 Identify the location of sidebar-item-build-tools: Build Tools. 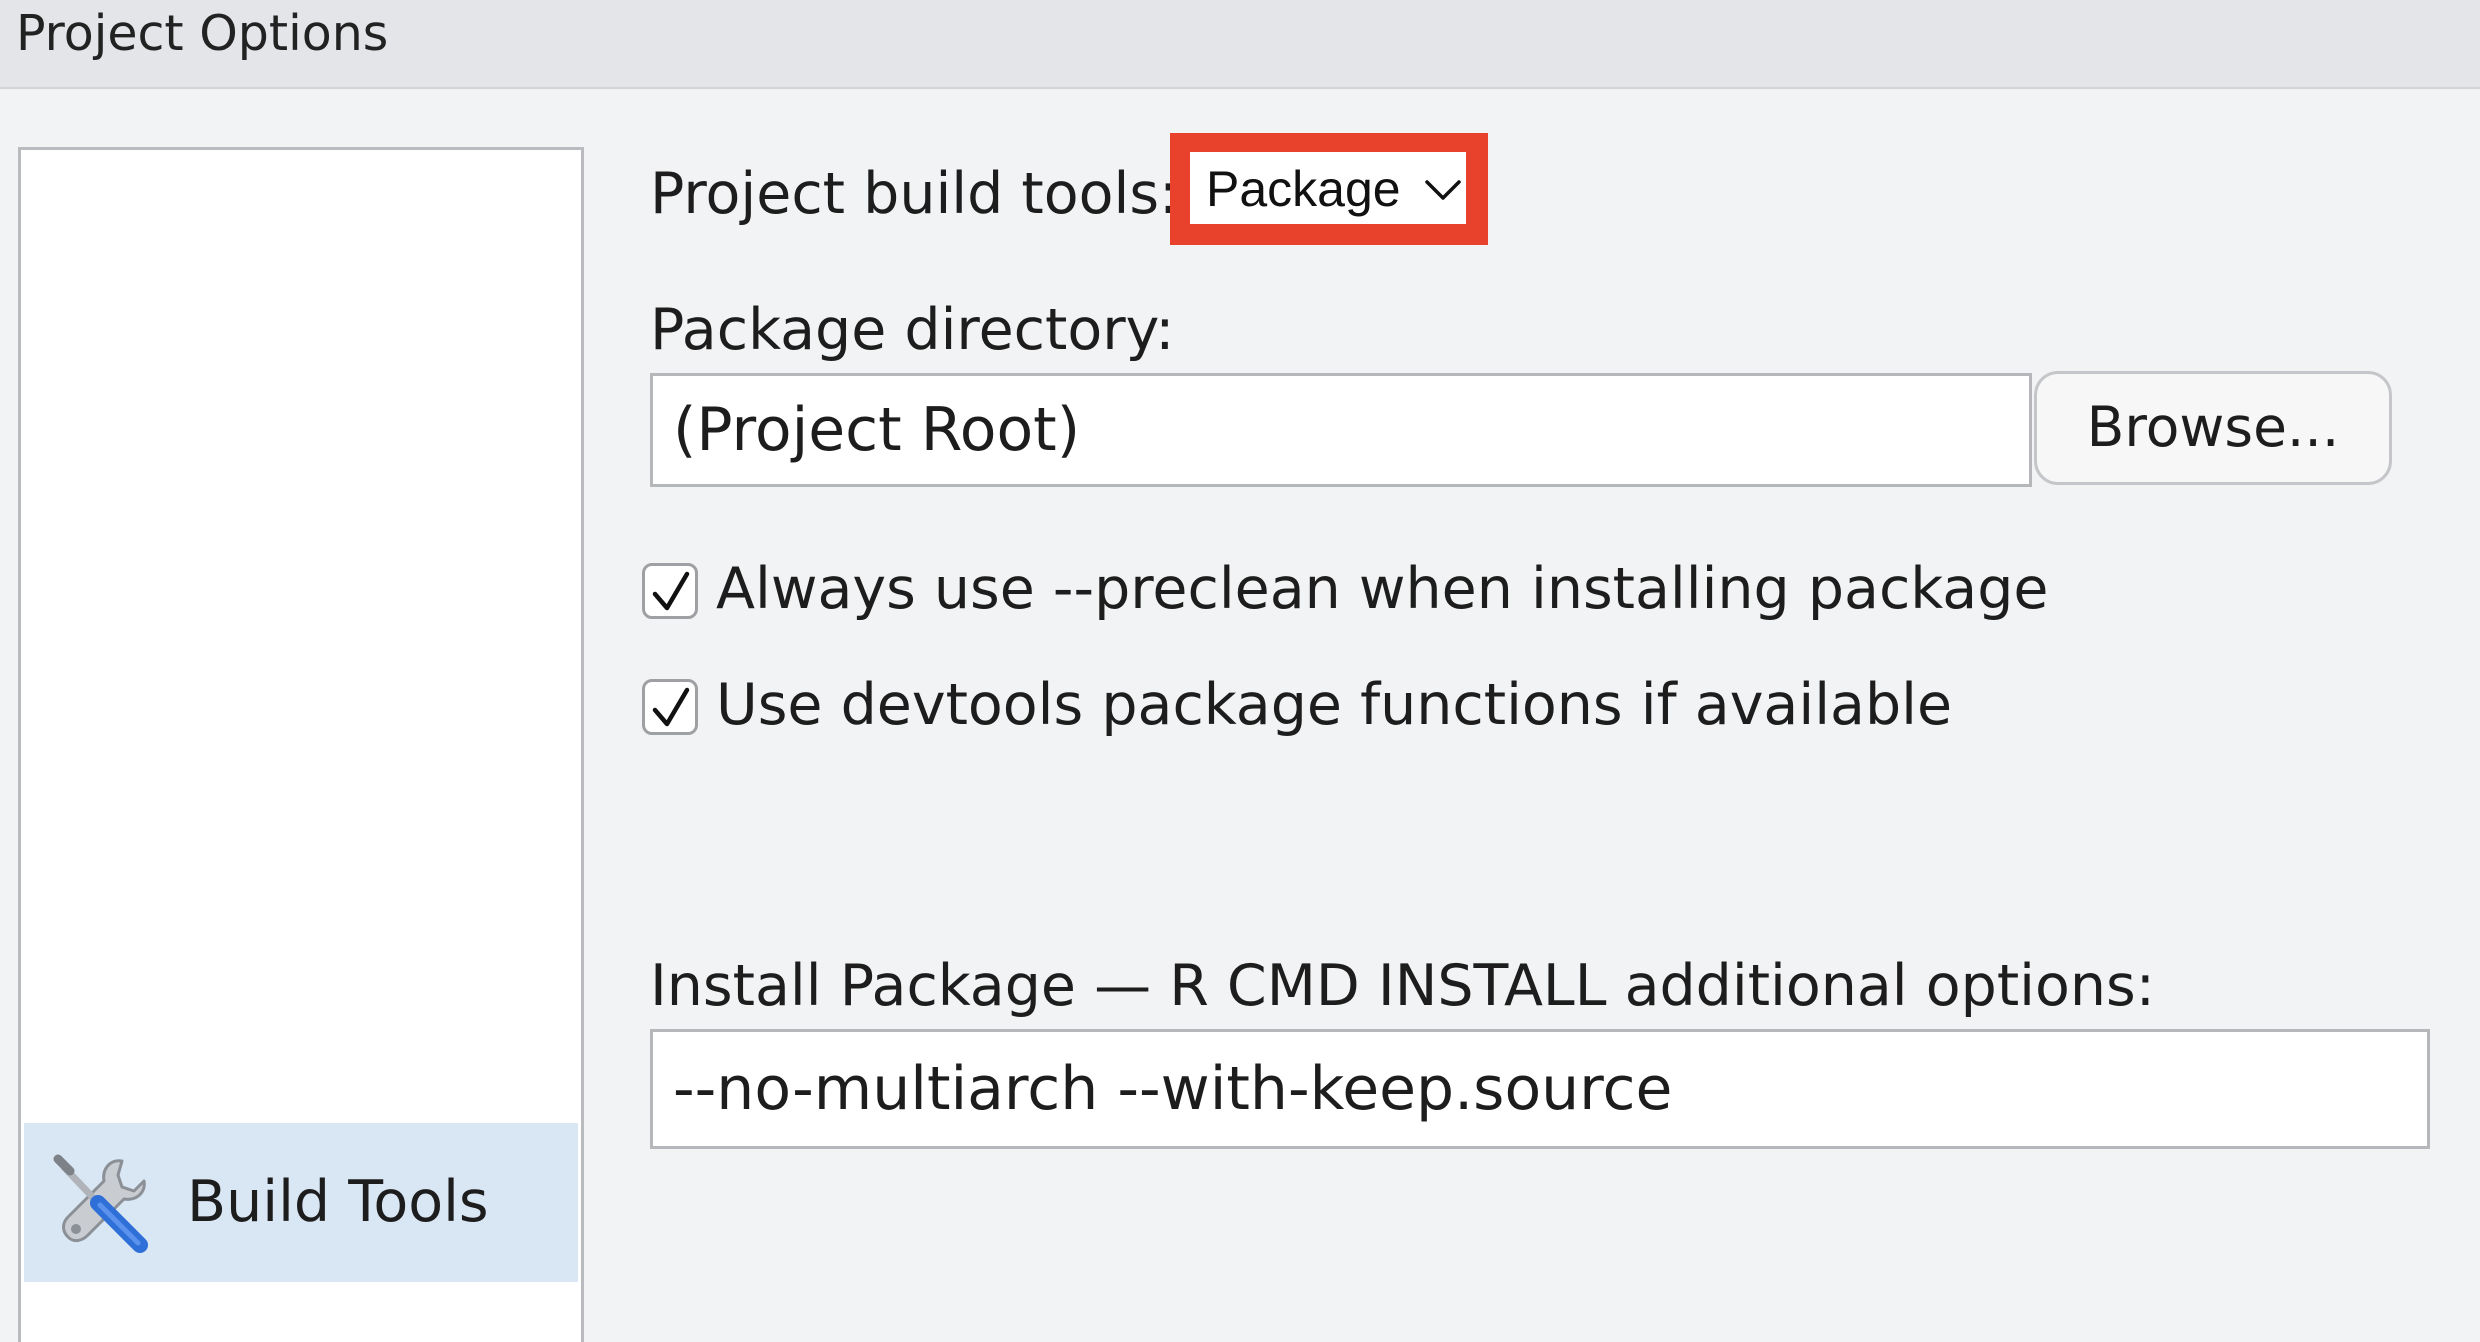
(301, 1202).